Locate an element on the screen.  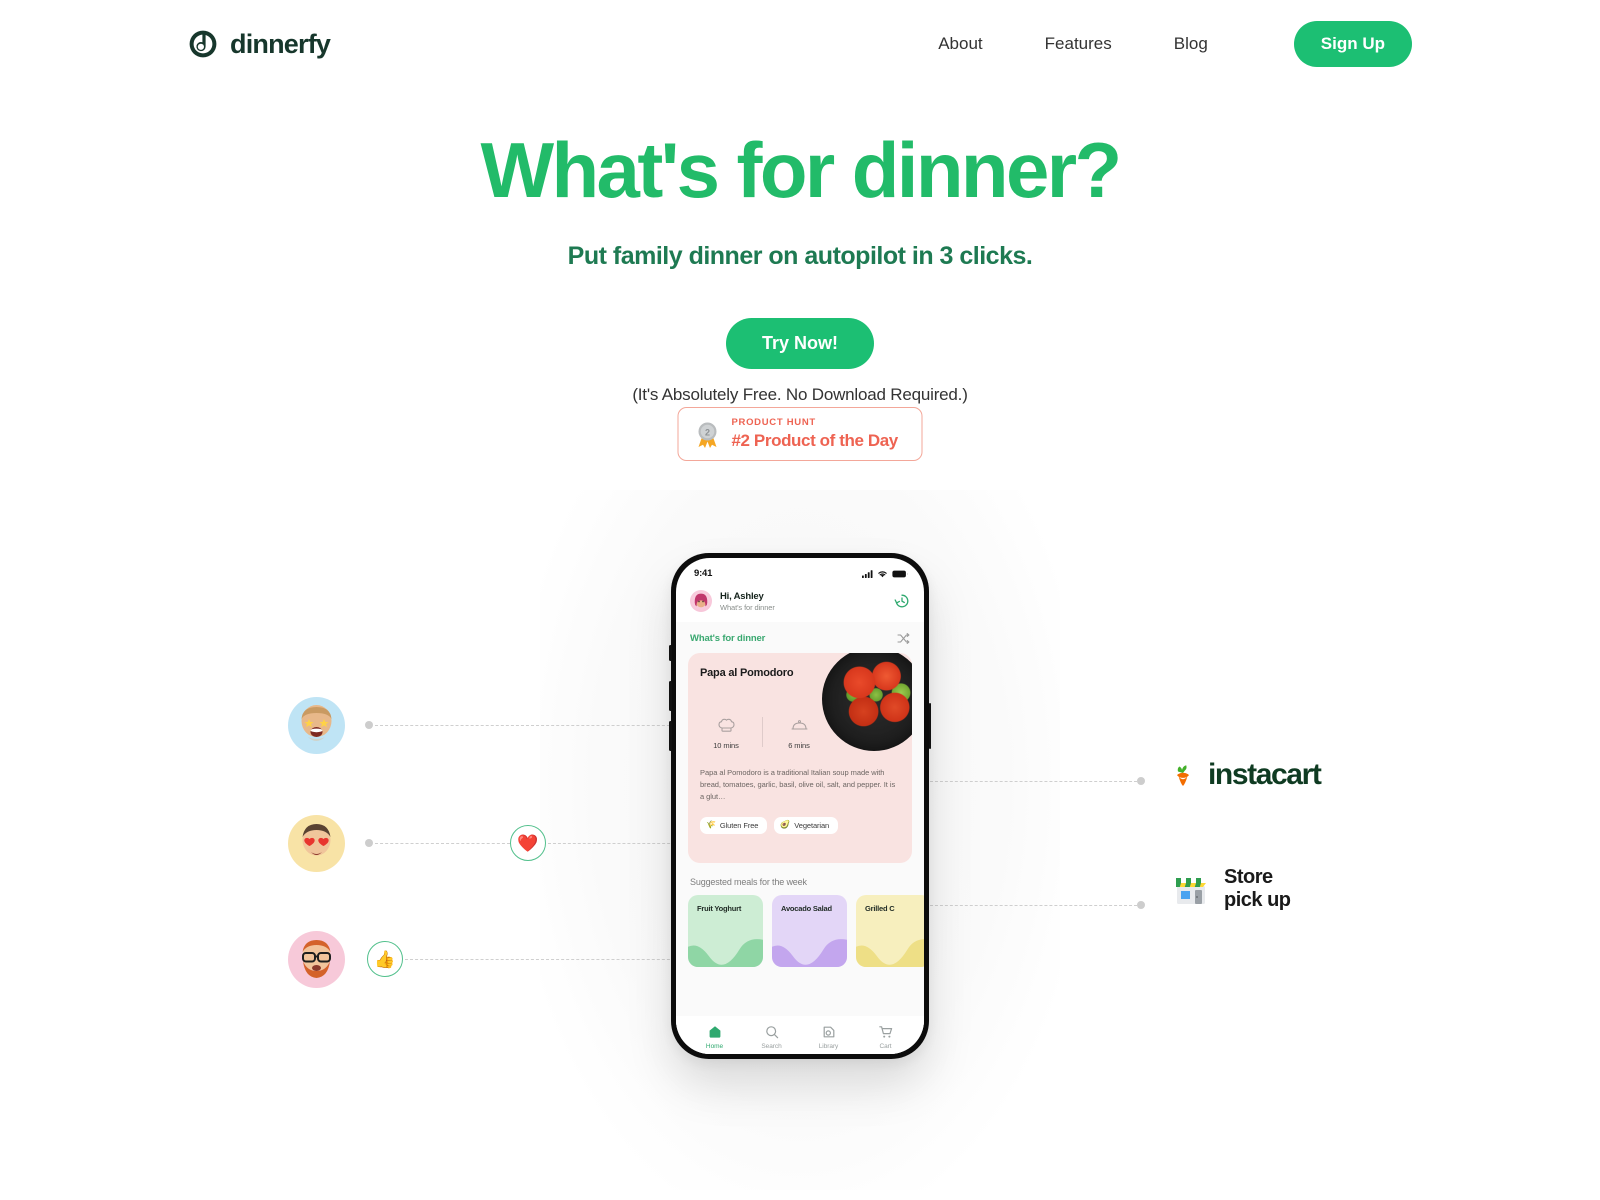
phone-volume-up-button is located at coordinates (670, 696).